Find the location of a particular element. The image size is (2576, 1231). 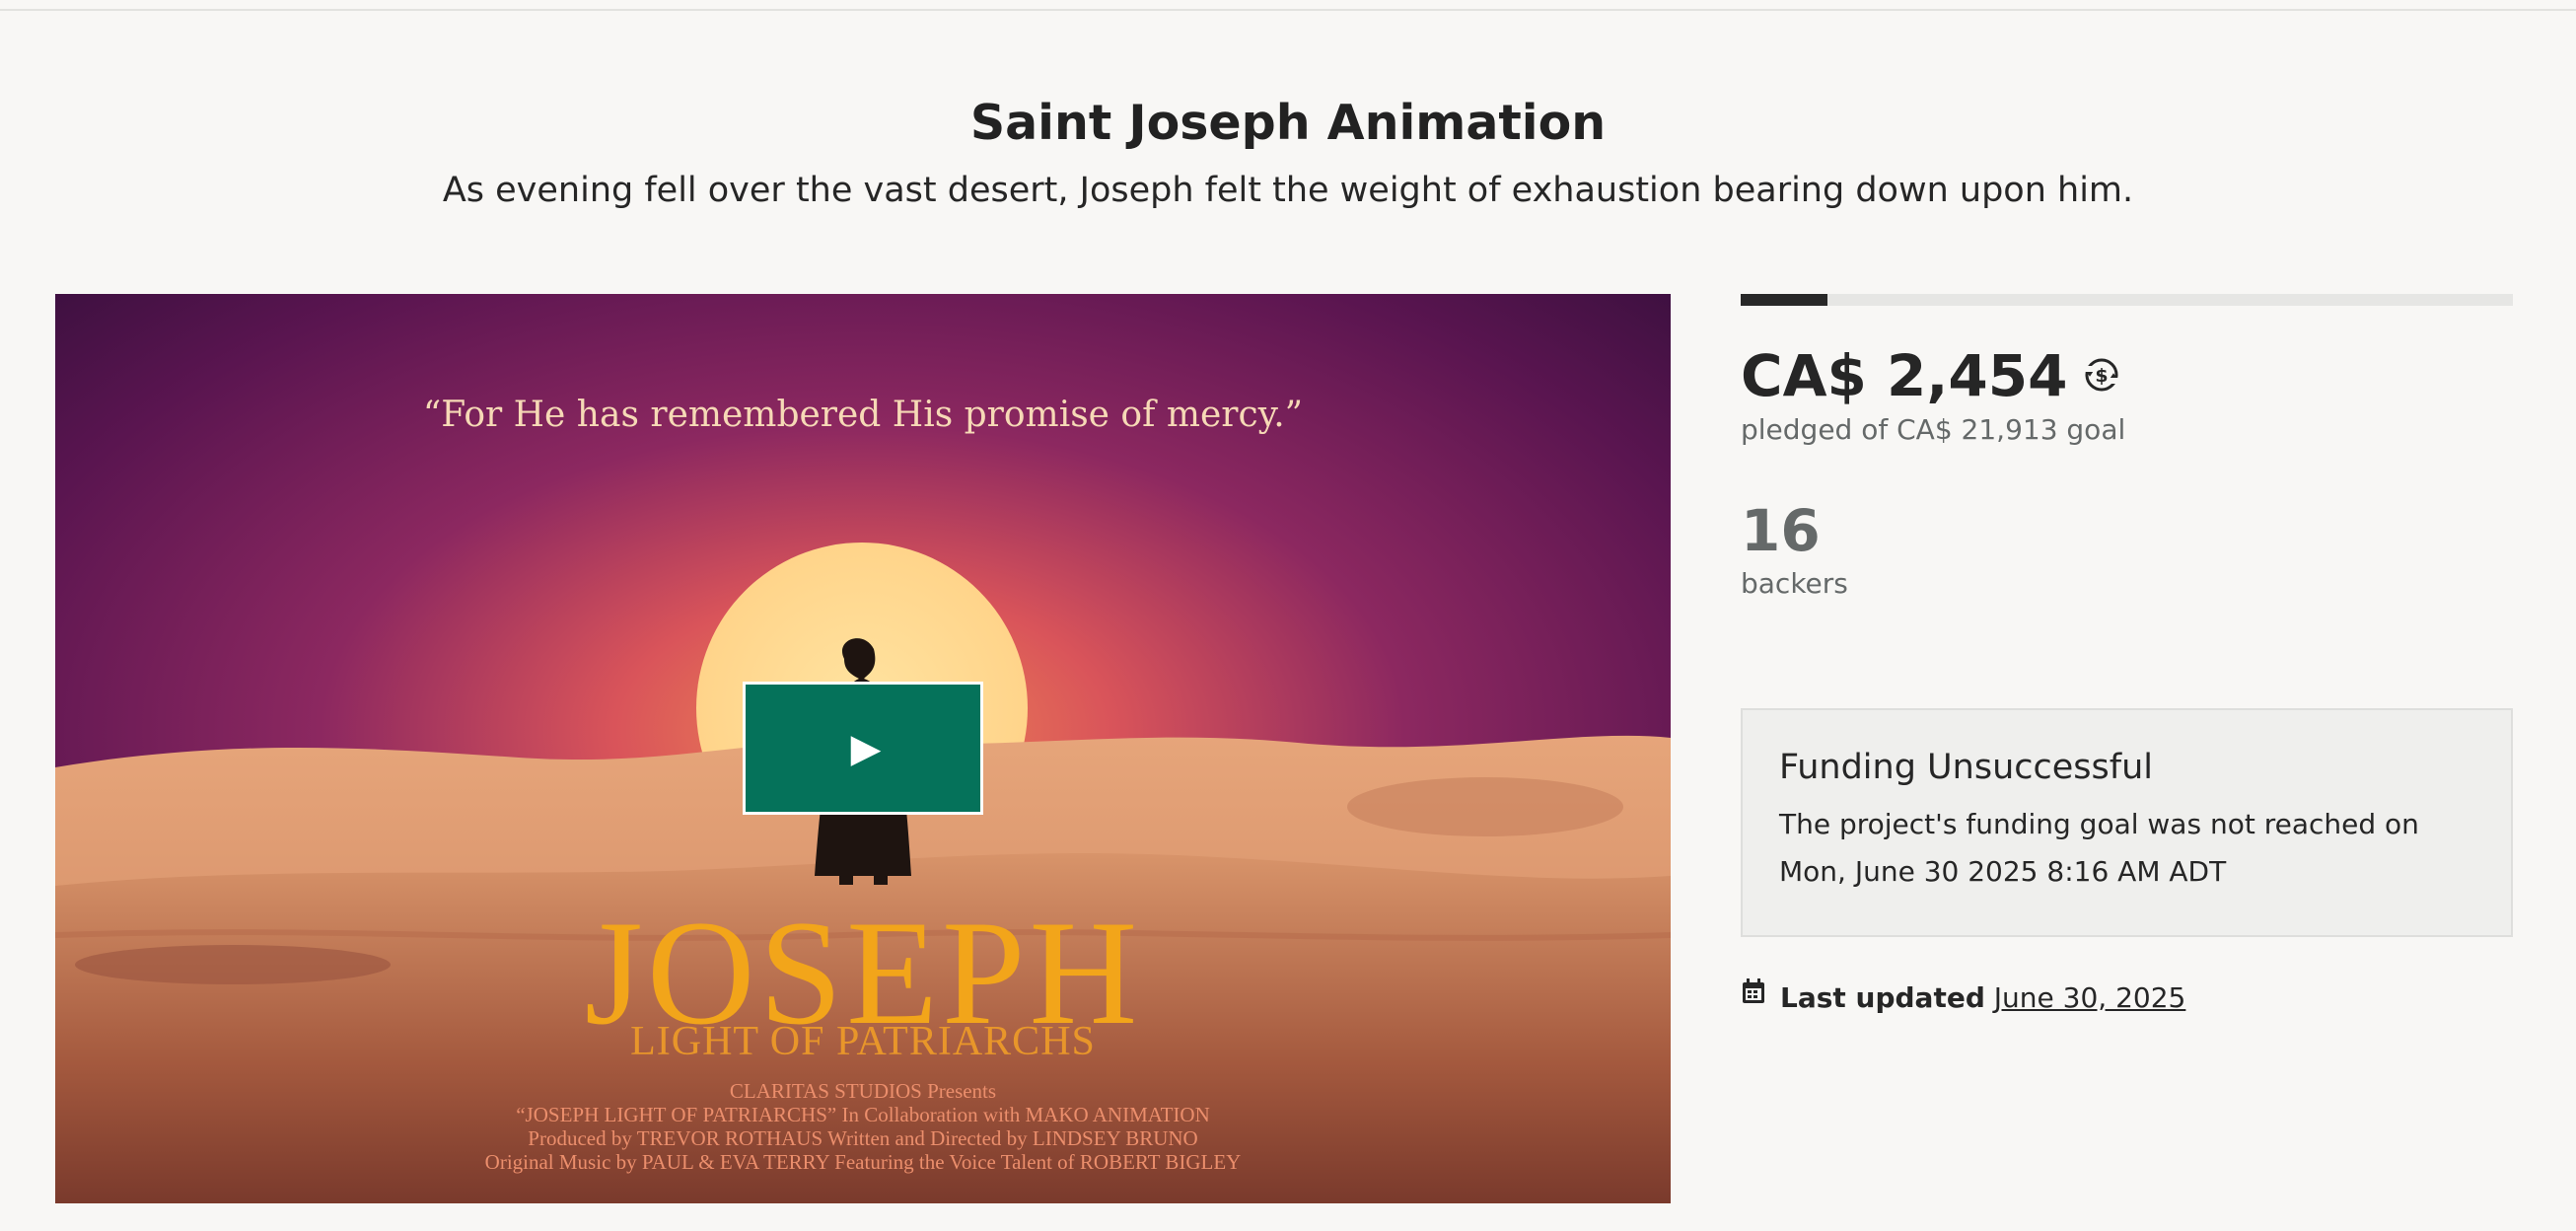

play-video-button: ▶ is located at coordinates (863, 749).